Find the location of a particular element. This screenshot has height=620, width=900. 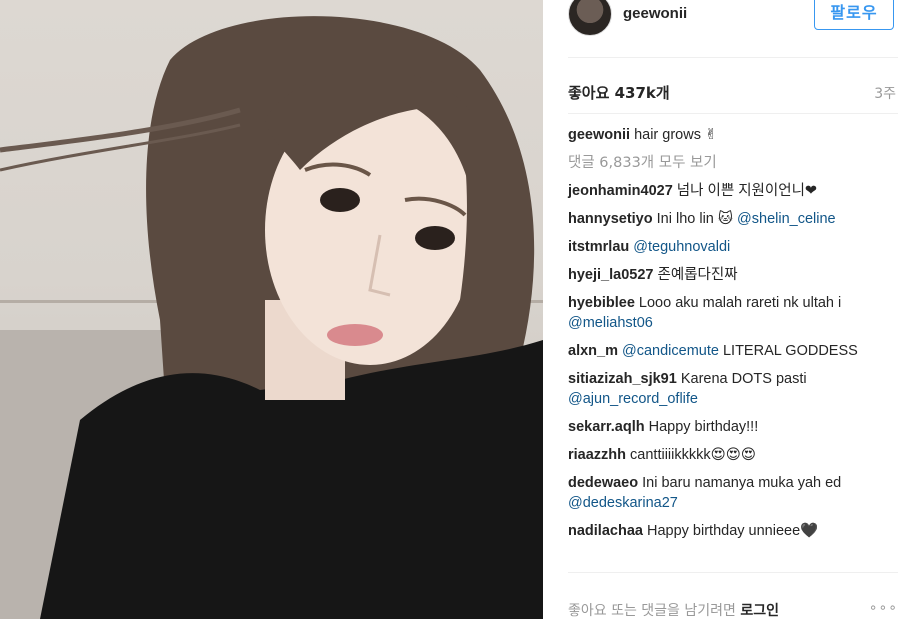

comment-username: dedewaeo is located at coordinates (603, 483).